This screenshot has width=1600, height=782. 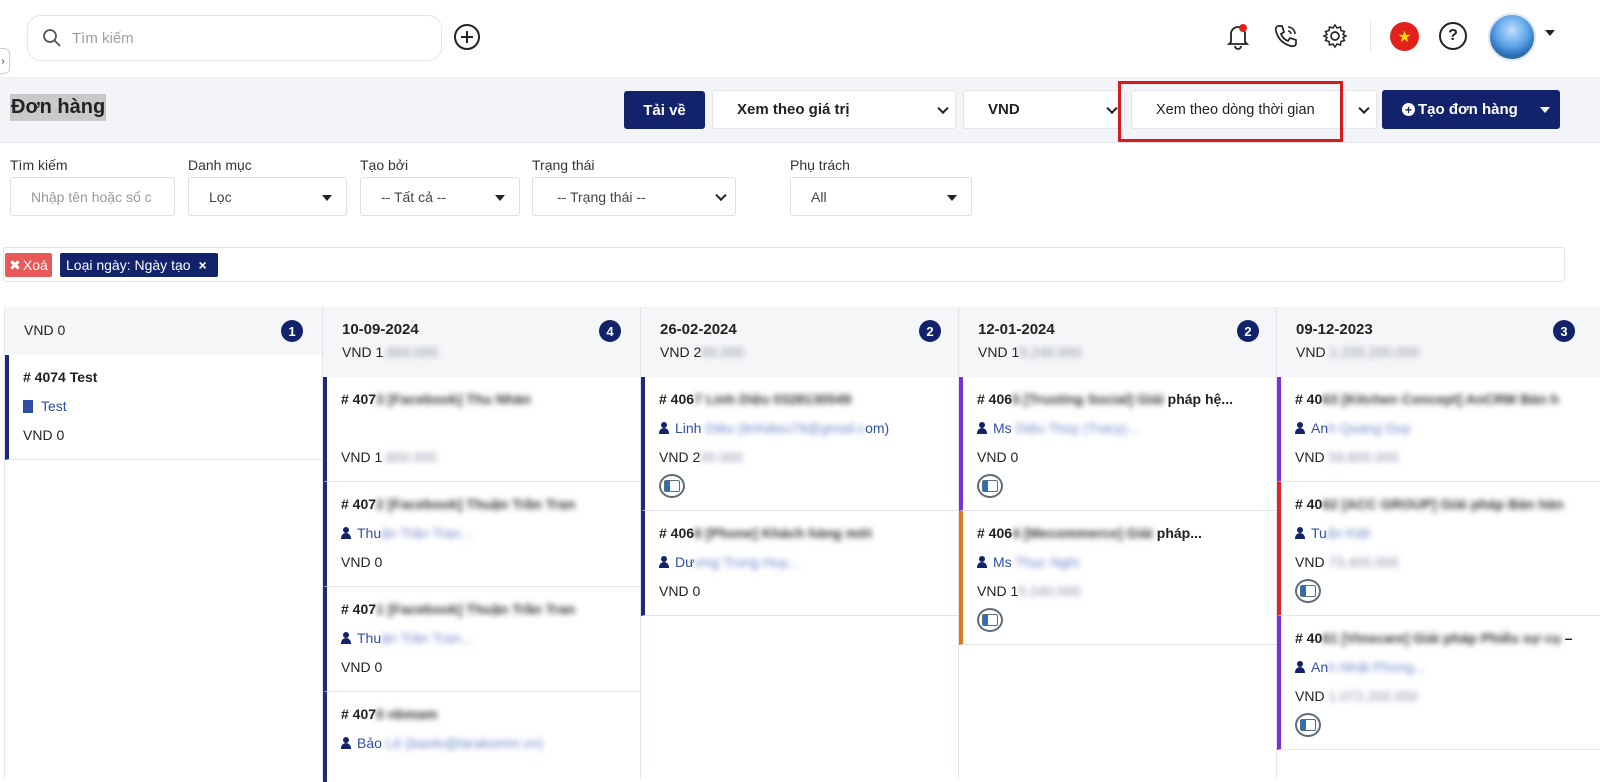 I want to click on date-type-tag: Loại ngày: Ngày tạo ×, so click(x=139, y=265).